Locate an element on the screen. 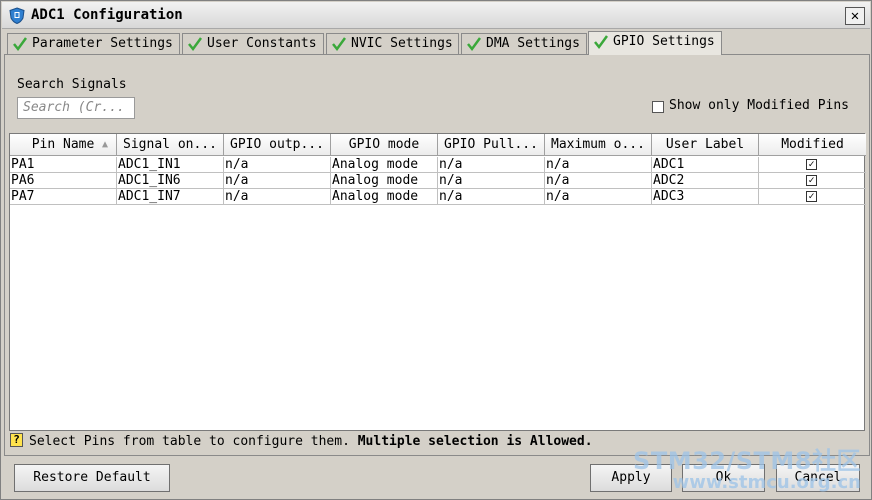 The width and height of the screenshot is (872, 500). cell-user-label: ADC2 is located at coordinates (705, 181).